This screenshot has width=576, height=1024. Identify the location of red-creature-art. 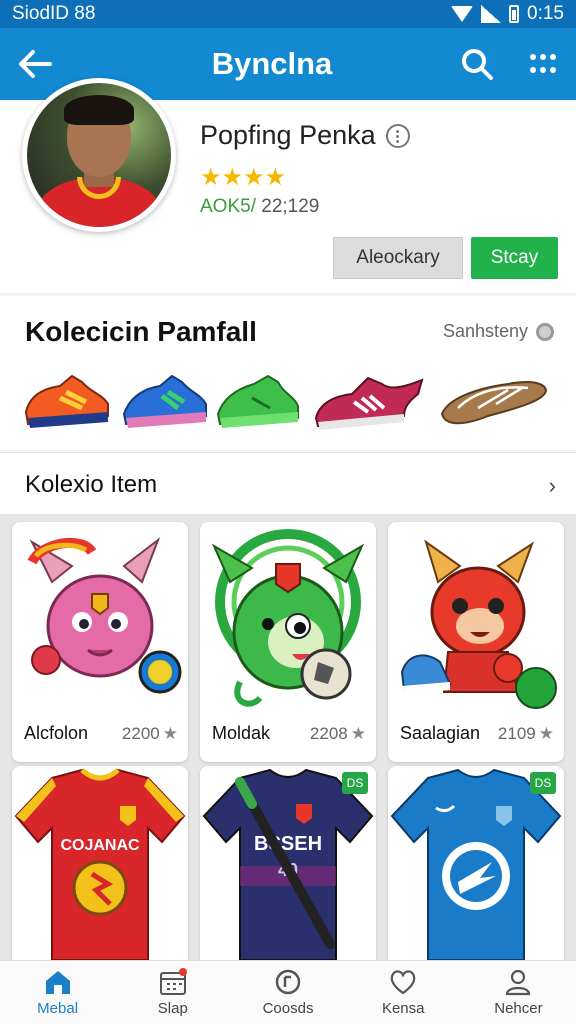
(478, 624).